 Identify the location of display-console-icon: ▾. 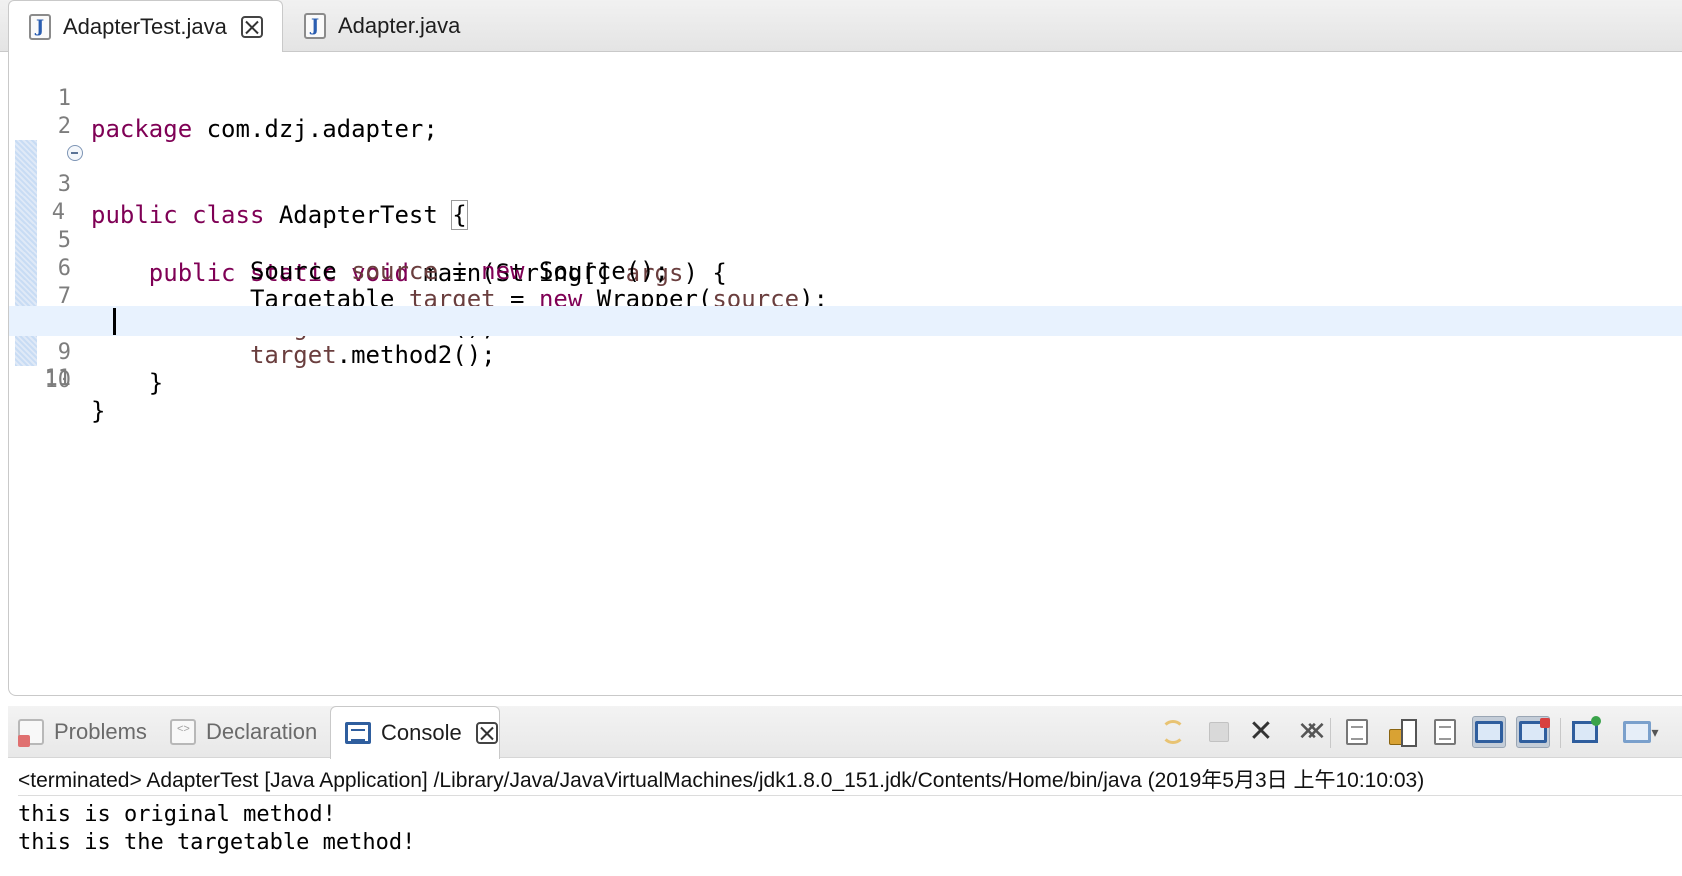
(1641, 732).